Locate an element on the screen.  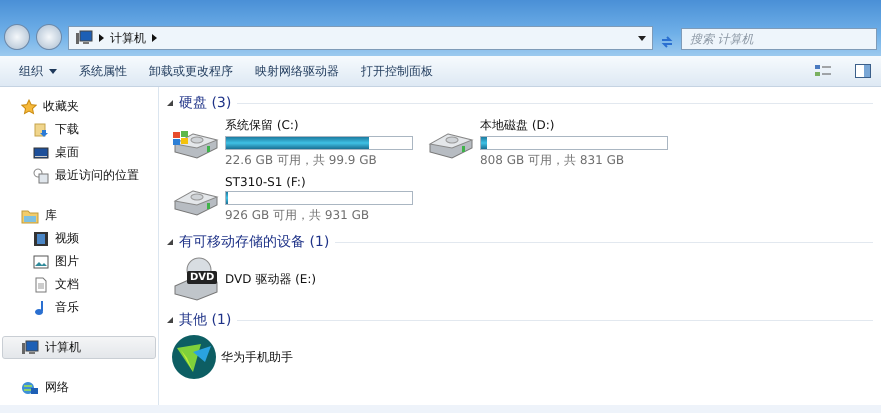
sidebar-item: 最近访问的位置 is located at coordinates (79, 175).